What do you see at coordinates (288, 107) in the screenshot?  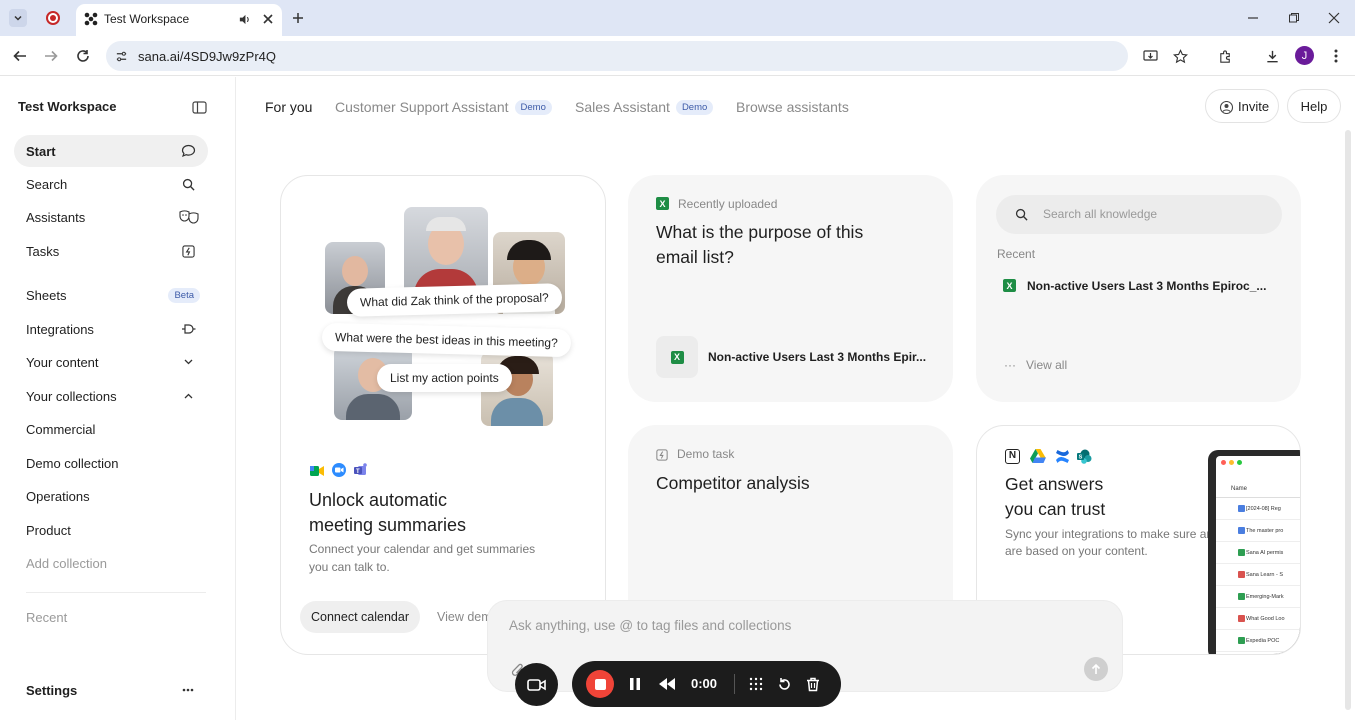 I see `tab-for-you: For you` at bounding box center [288, 107].